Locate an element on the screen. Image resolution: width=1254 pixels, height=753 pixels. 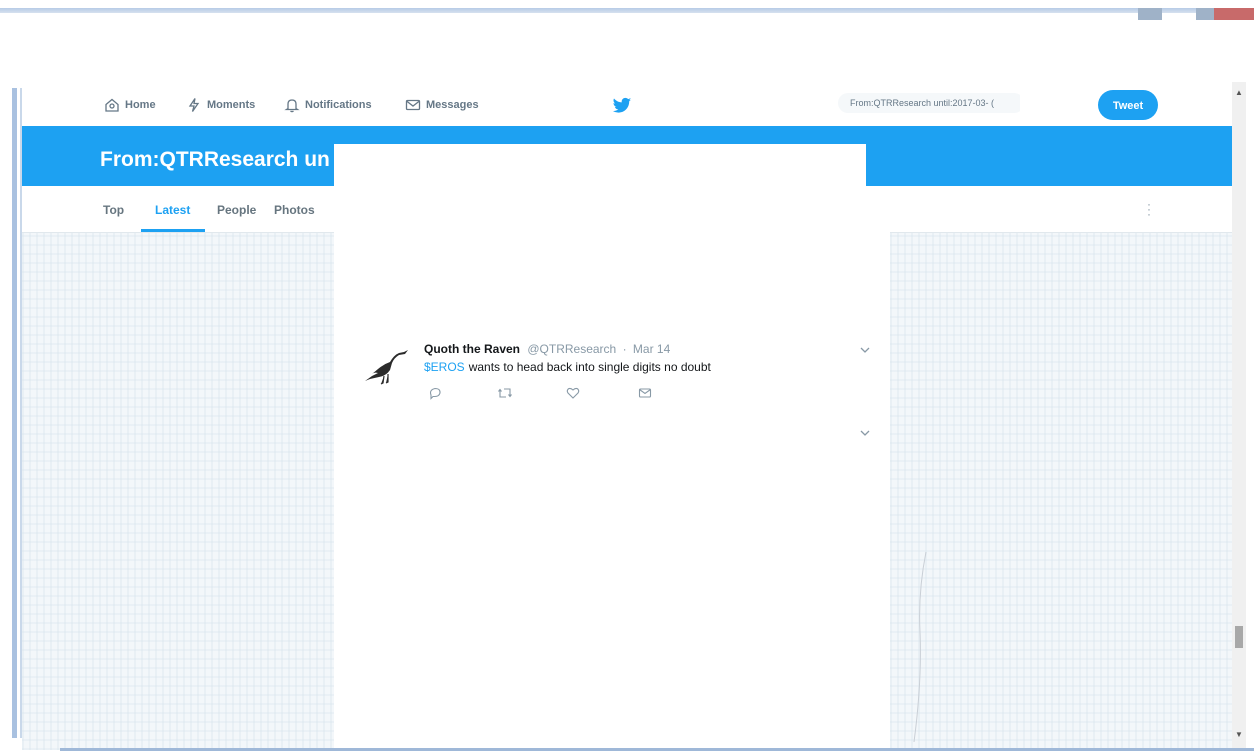
bell-icon is located at coordinates (292, 106).